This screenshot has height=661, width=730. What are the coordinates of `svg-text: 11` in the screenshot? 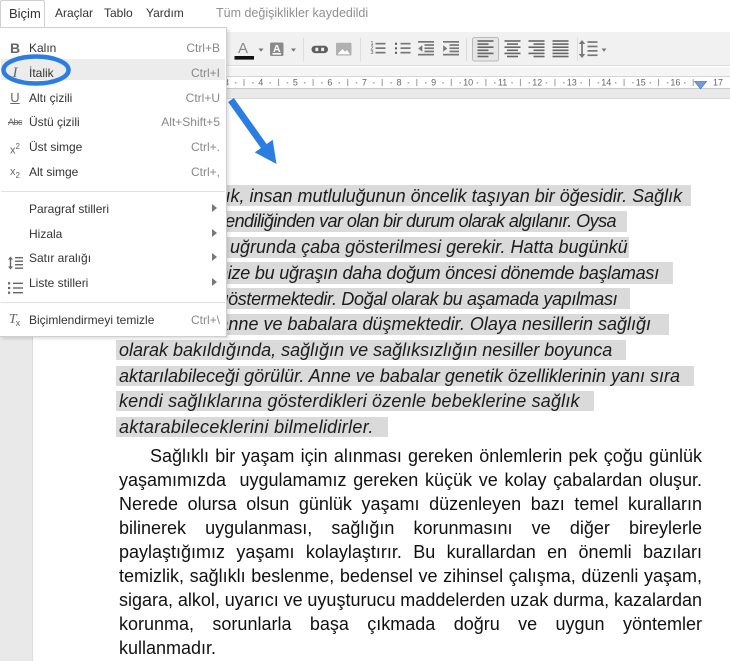 It's located at (502, 83).